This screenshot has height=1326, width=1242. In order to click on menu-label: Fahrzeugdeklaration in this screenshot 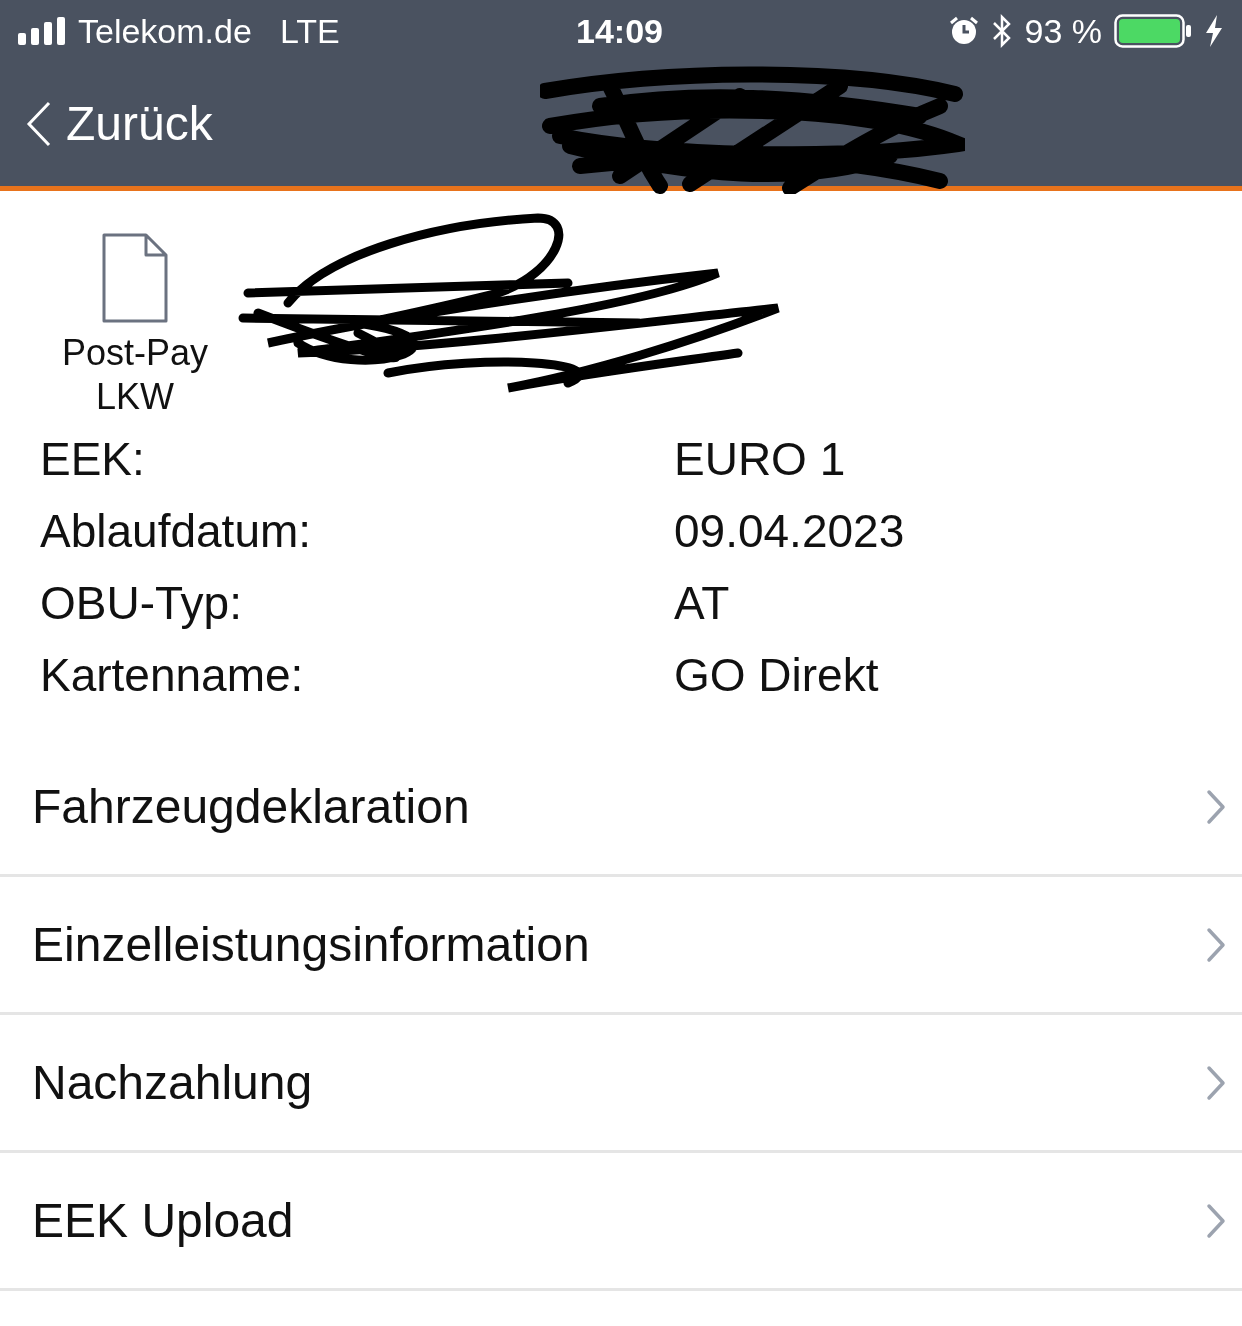, I will do `click(251, 806)`.